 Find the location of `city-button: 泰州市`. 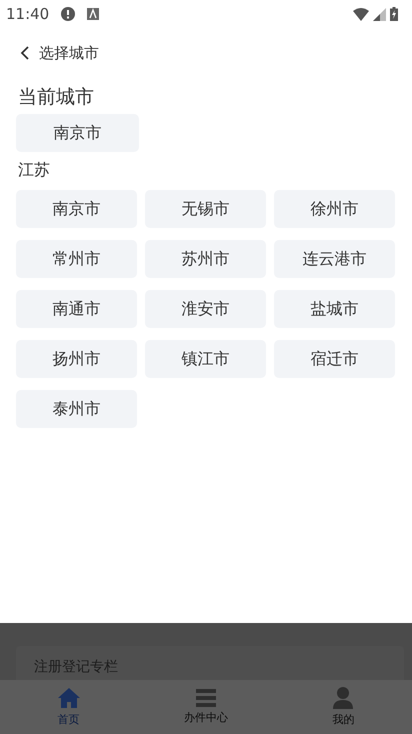

city-button: 泰州市 is located at coordinates (76, 409).